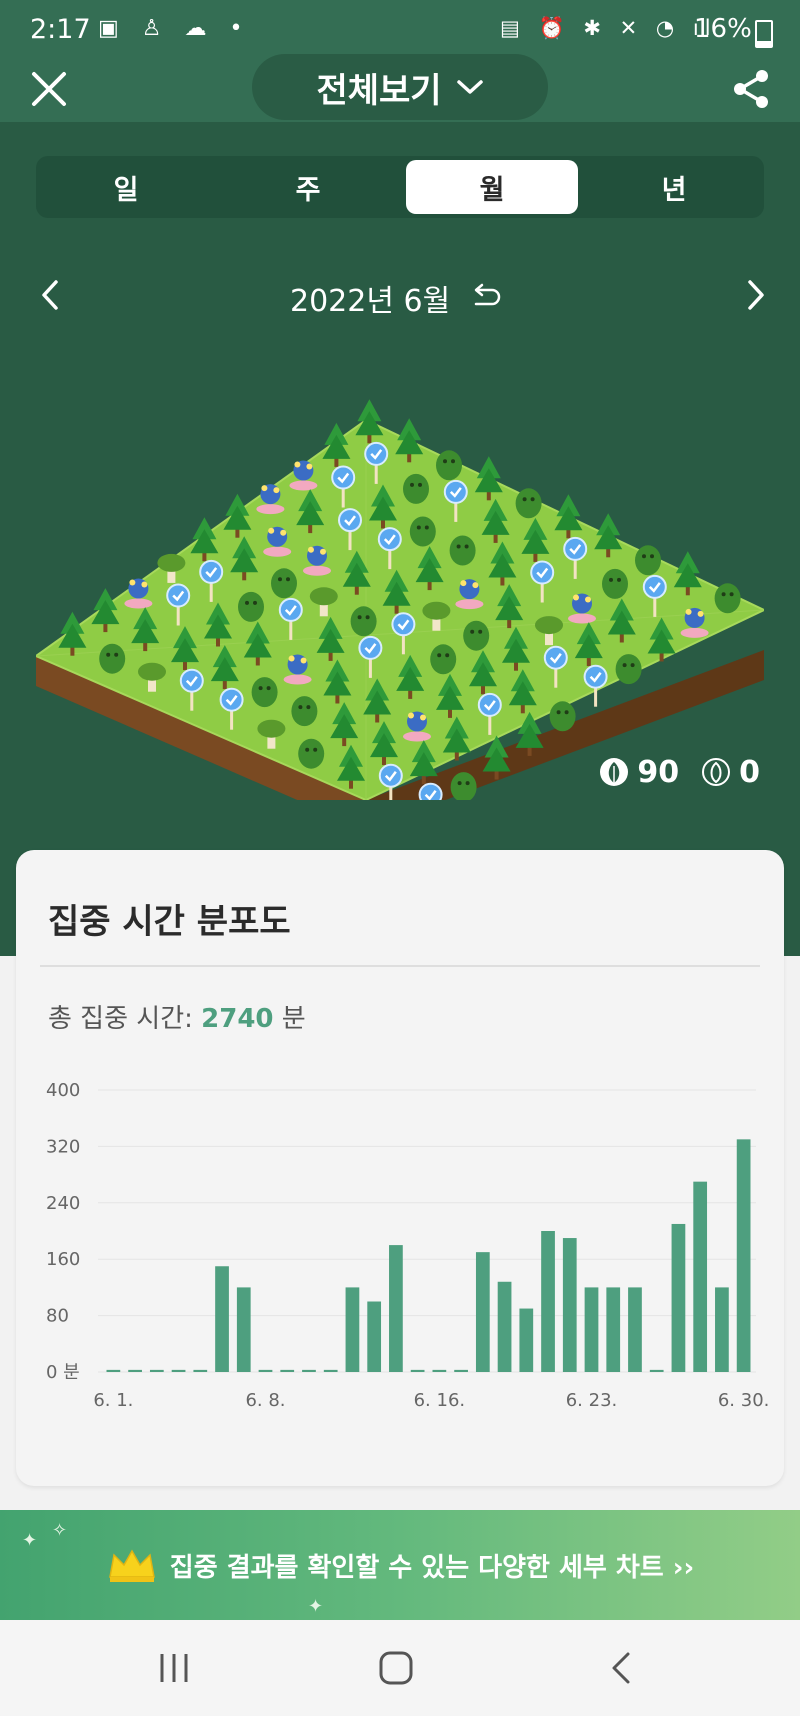 The image size is (800, 1716). I want to click on back-button, so click(622, 1668).